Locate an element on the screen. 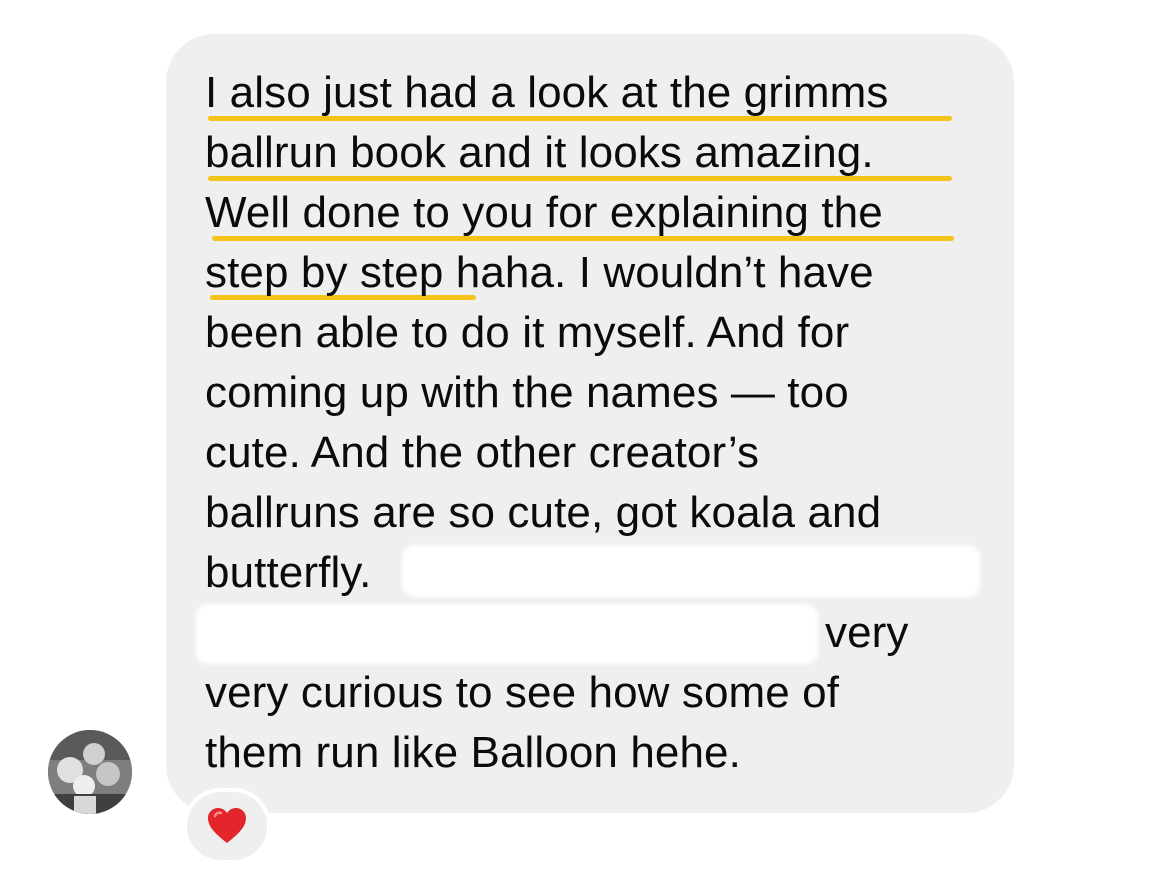  sender-avatar is located at coordinates (90, 772).